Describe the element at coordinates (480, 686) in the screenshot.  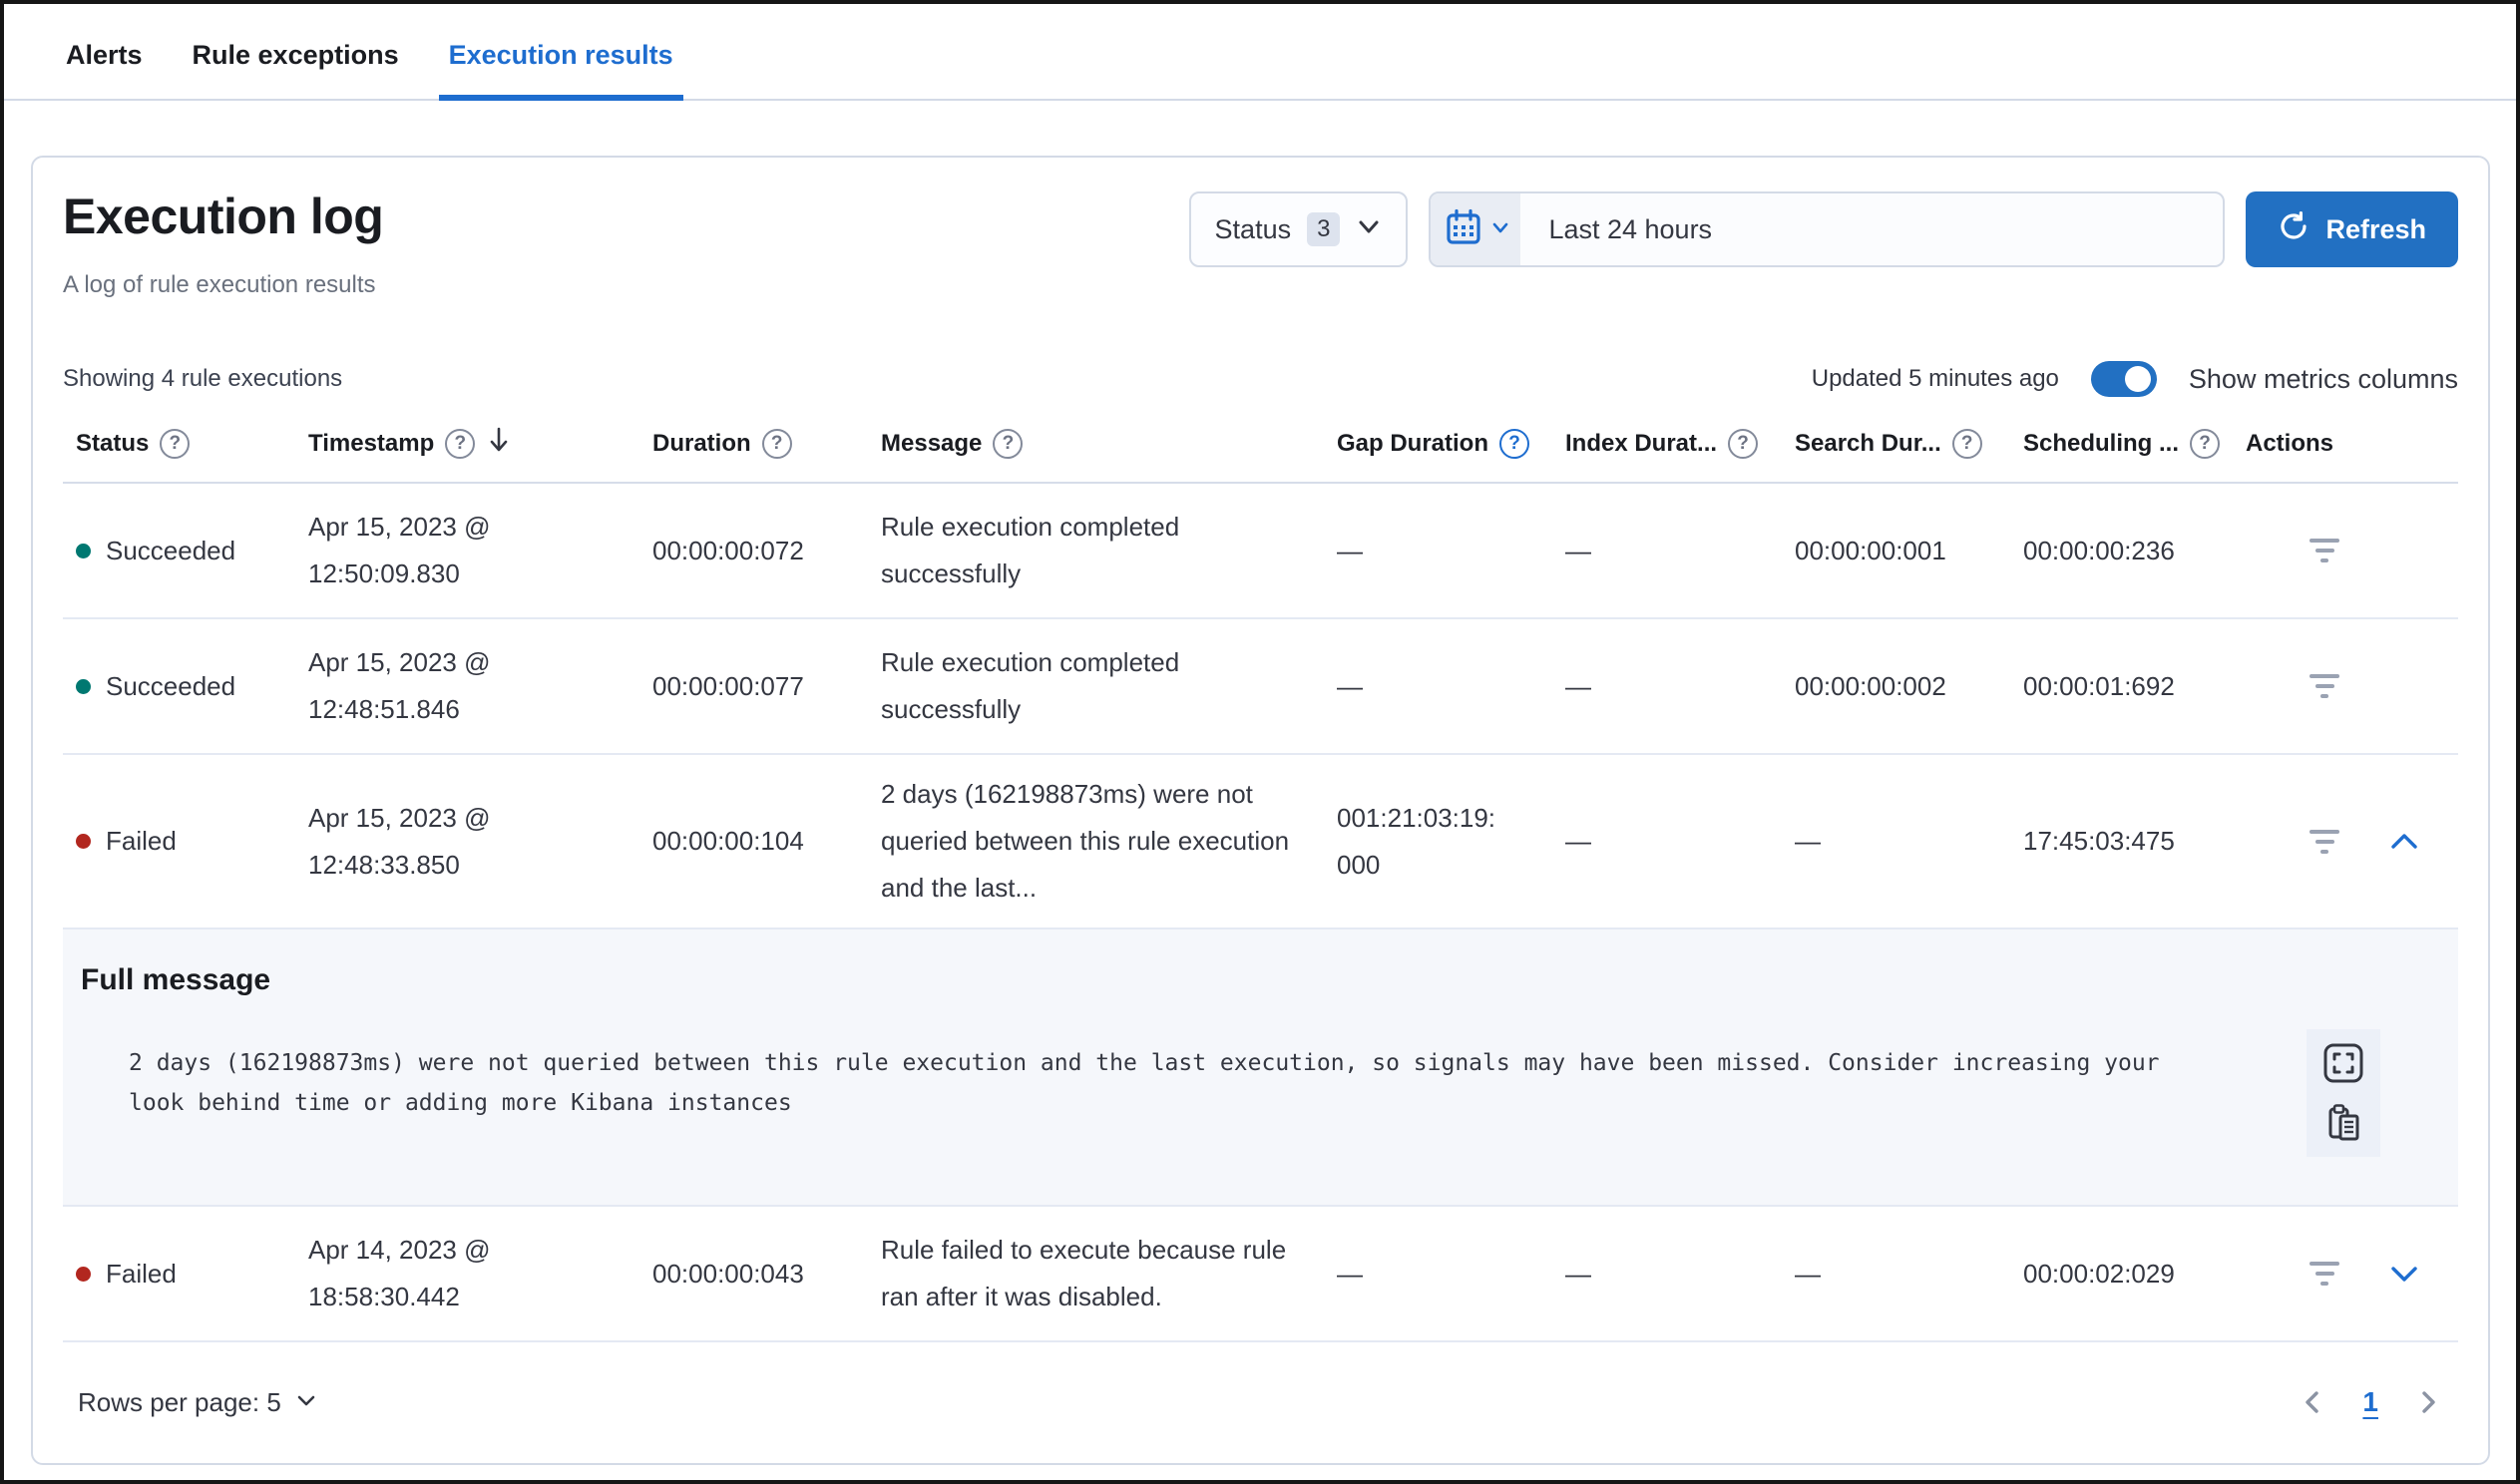
I see `timestamp-cell: Apr 15, 2023 @ 12:48:51.846` at that location.